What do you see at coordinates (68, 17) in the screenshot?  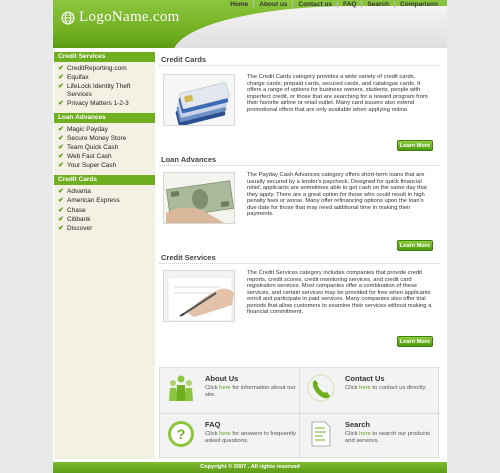 I see `globe-icon` at bounding box center [68, 17].